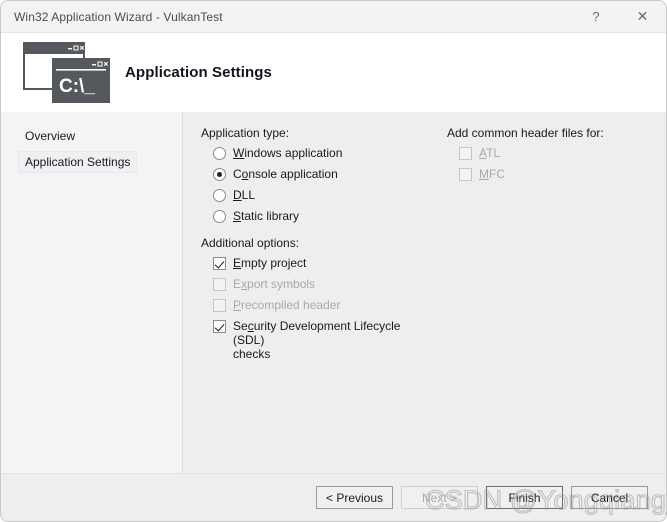 The image size is (667, 522). I want to click on accel-rest: tatic library, so click(270, 216).